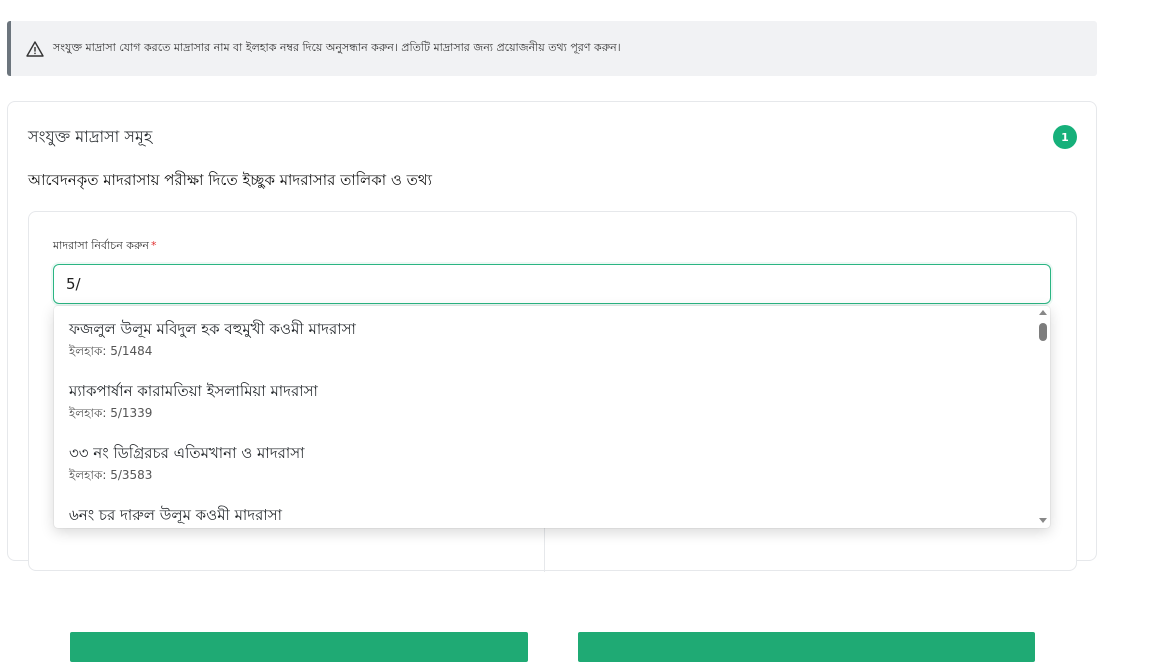 The width and height of the screenshot is (1149, 662). What do you see at coordinates (111, 475) in the screenshot?
I see `option-code: ইলহাক: 5/3583` at bounding box center [111, 475].